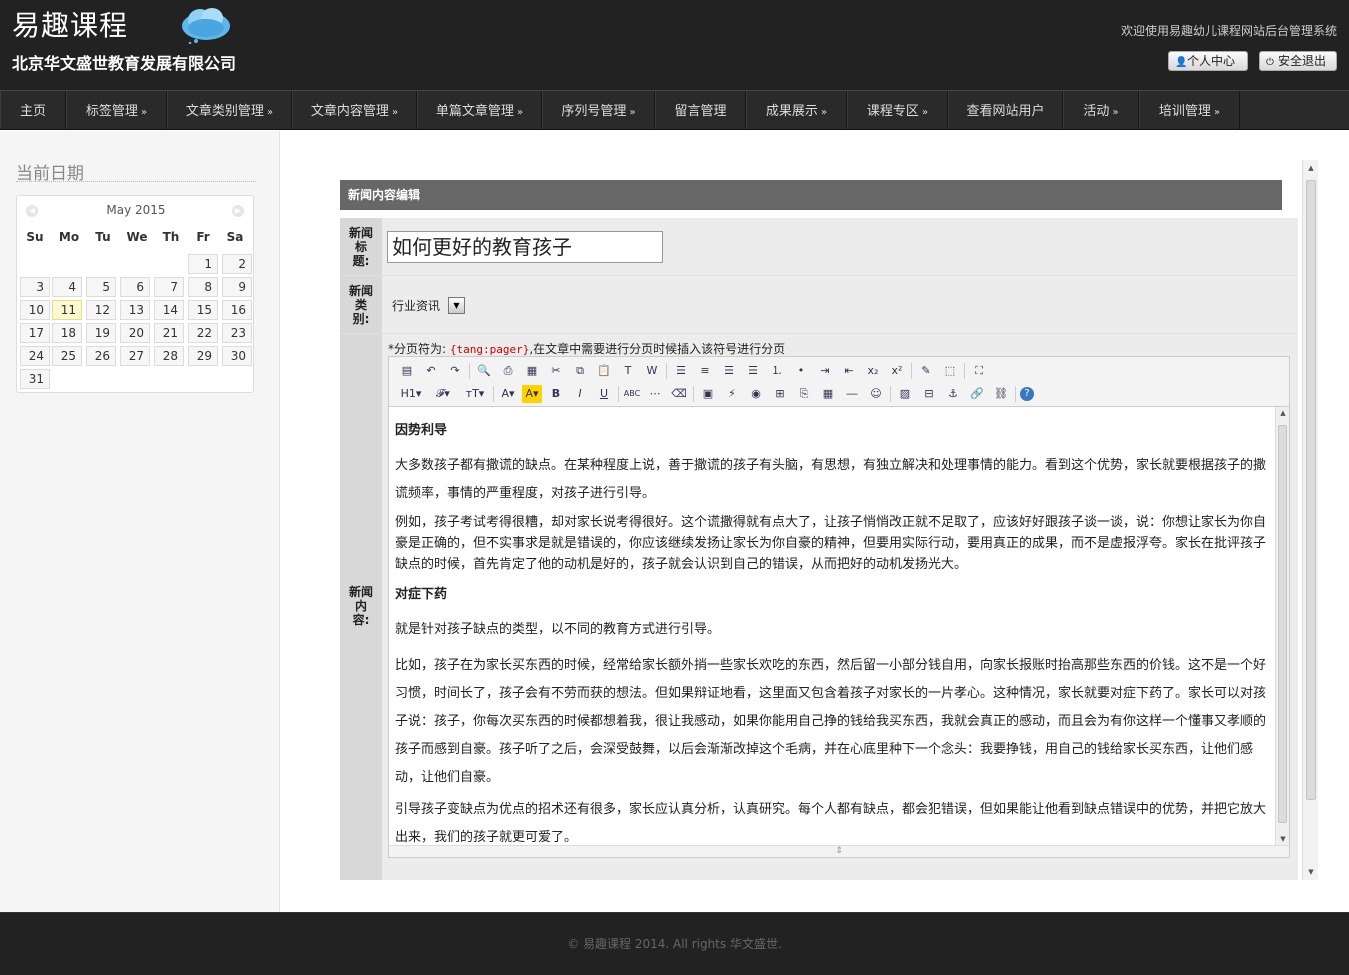 The height and width of the screenshot is (975, 1349). Describe the element at coordinates (1298, 61) in the screenshot. I see `logout-button: ⏻ 安全退出` at that location.